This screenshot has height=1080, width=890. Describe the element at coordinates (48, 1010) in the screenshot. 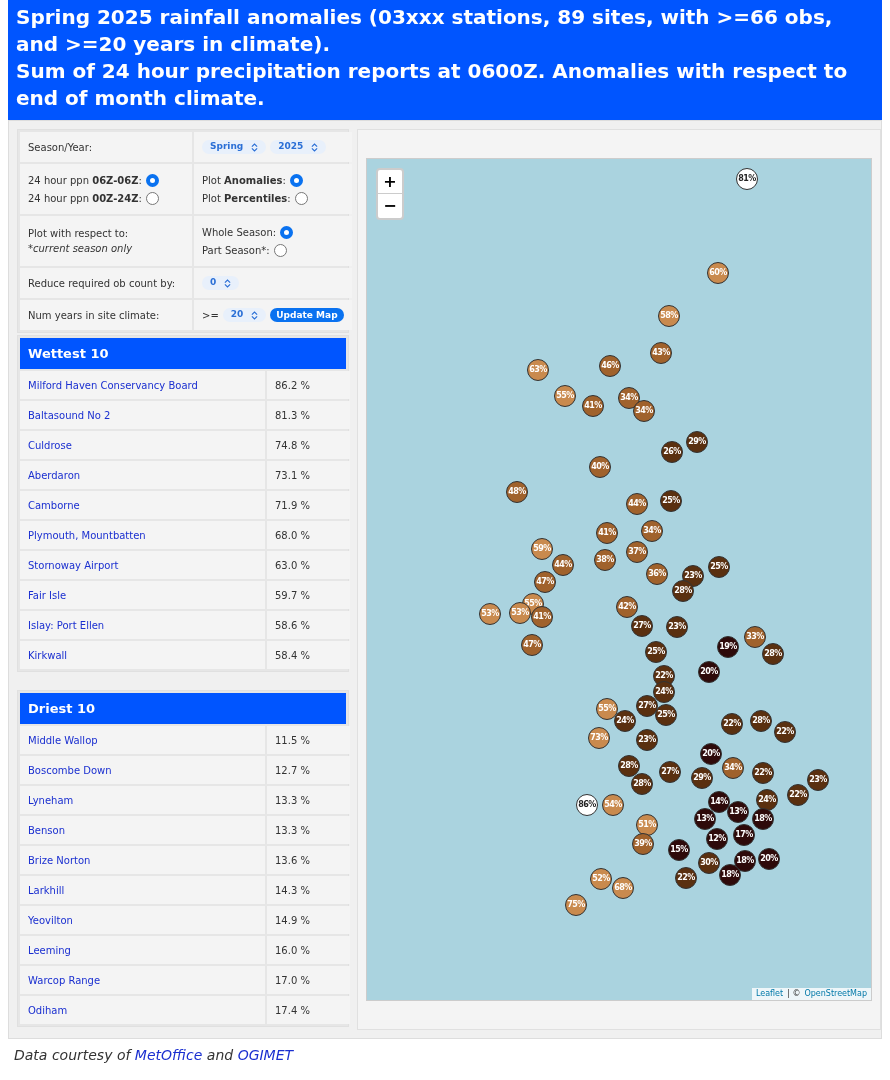

I see `station-link: Odiham` at that location.